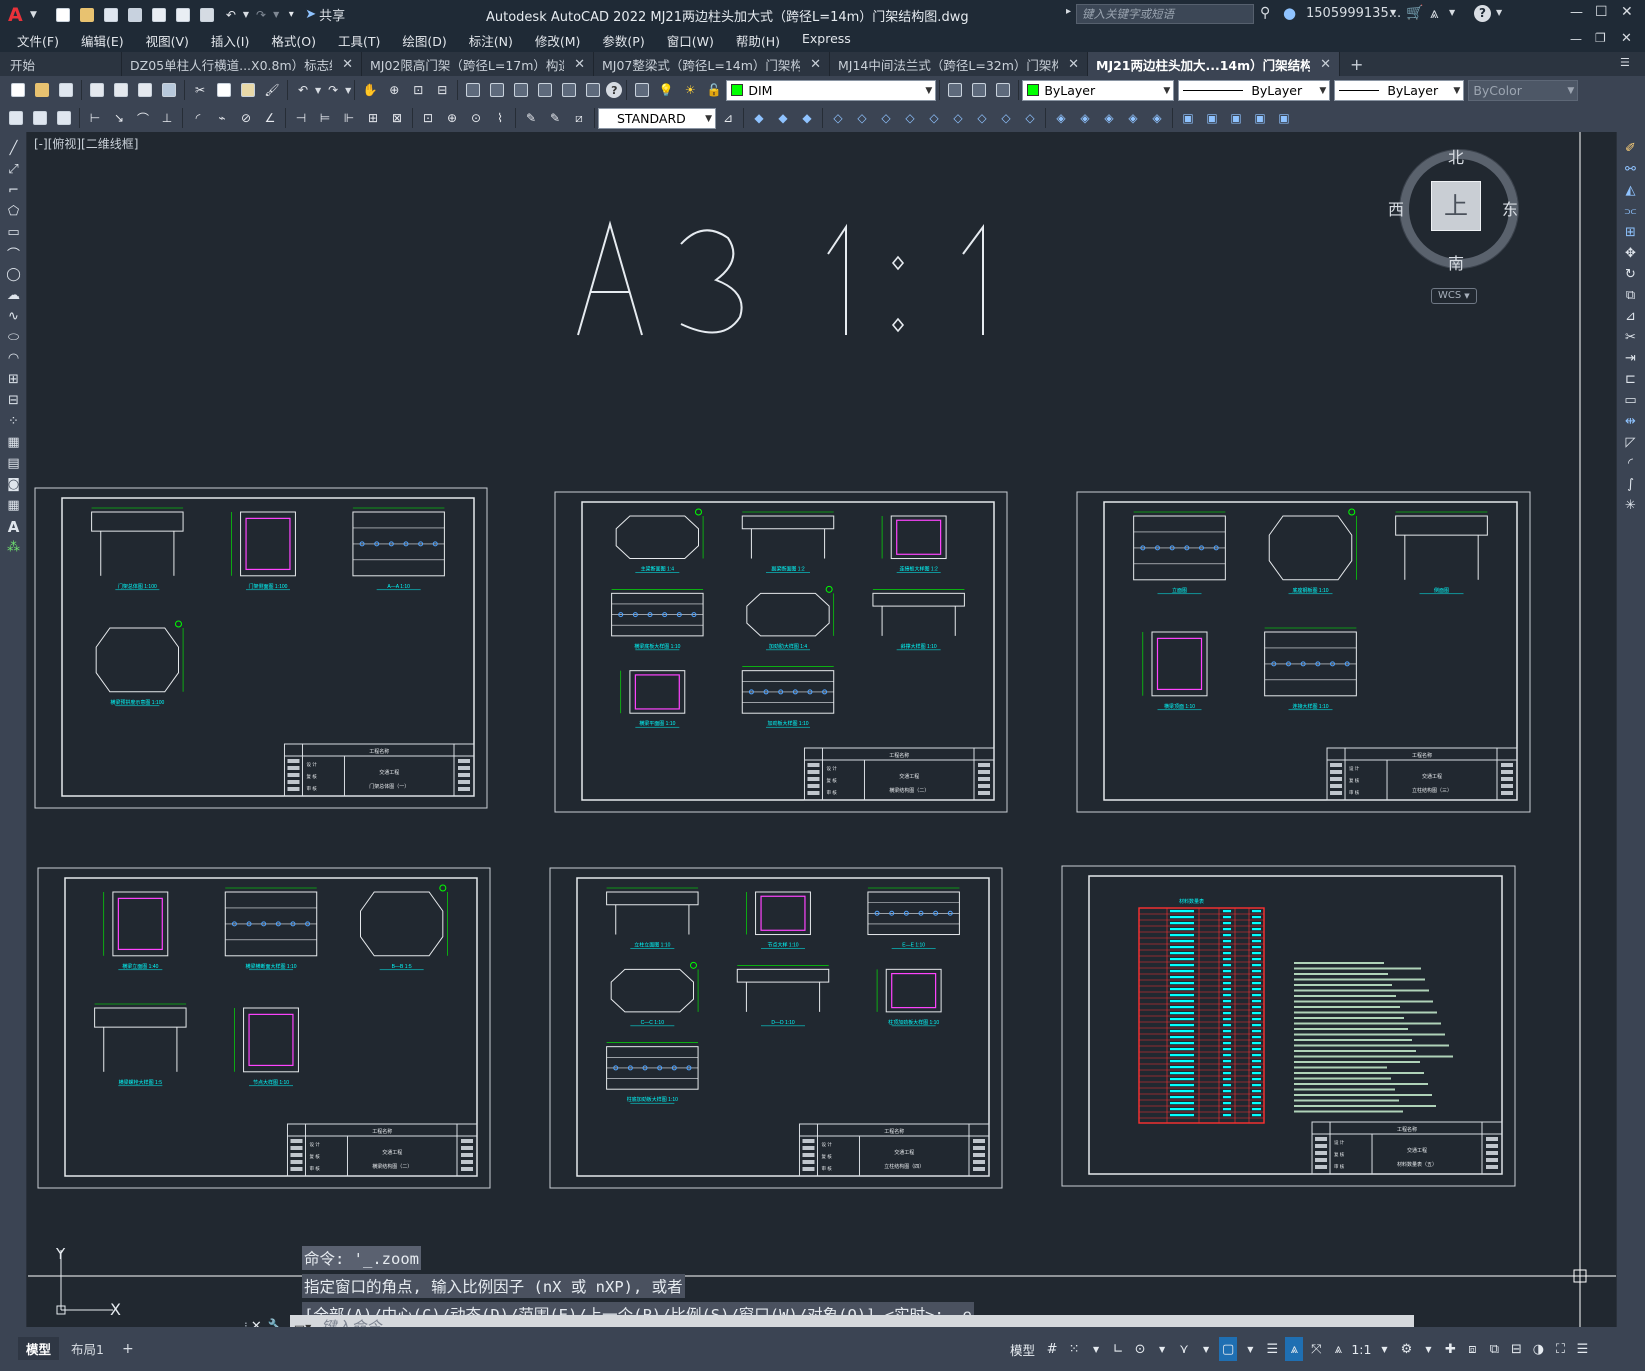 This screenshot has width=1645, height=1371. What do you see at coordinates (1630, 379) in the screenshot?
I see `break-at-point-tool-icon: ⊏` at bounding box center [1630, 379].